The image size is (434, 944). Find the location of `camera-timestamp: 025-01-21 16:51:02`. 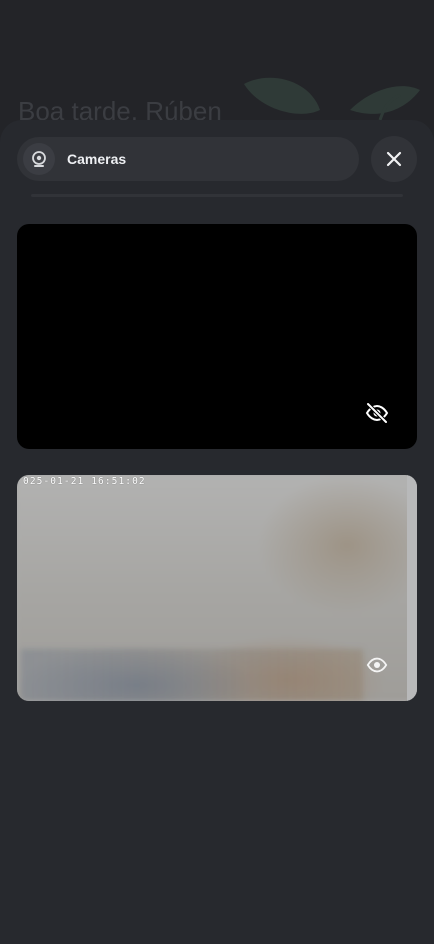

camera-timestamp: 025-01-21 16:51:02 is located at coordinates (84, 481).